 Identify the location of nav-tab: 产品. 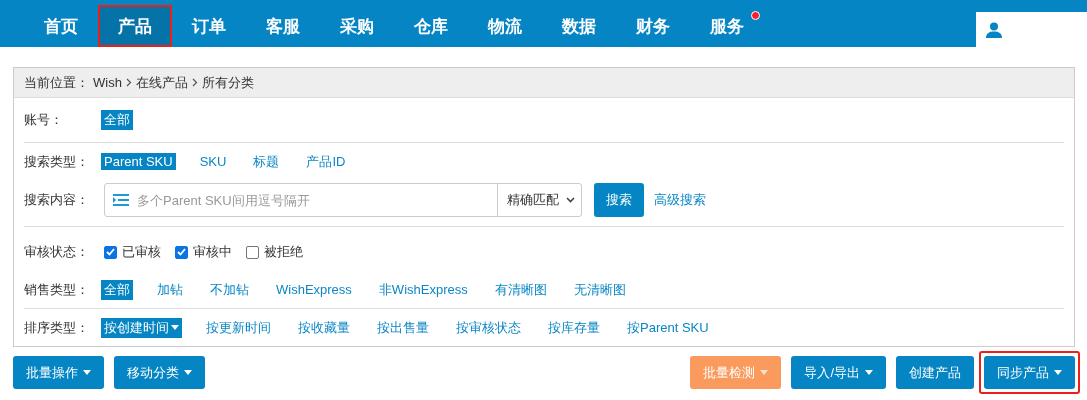
(135, 26).